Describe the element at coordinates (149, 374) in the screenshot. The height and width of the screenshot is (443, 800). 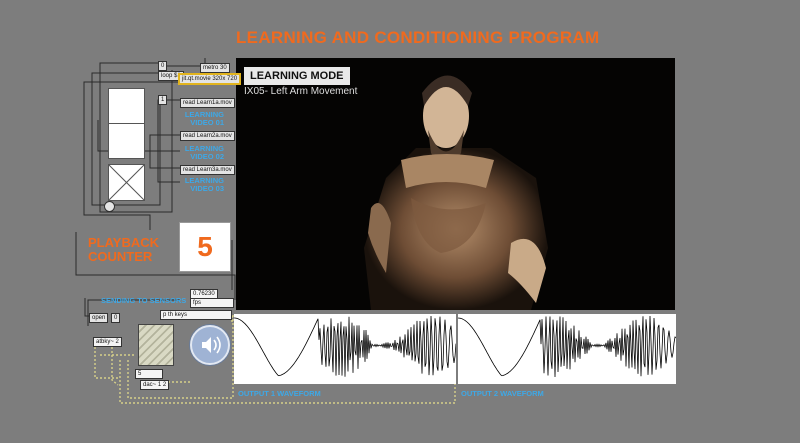
I see `number-box-5: 5` at that location.